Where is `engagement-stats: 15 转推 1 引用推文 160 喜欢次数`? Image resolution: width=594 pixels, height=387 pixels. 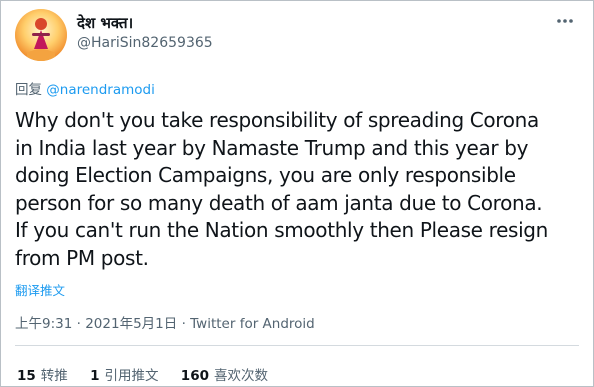
engagement-stats: 15 转推 1 引用推文 160 喜欢次数 is located at coordinates (151, 374).